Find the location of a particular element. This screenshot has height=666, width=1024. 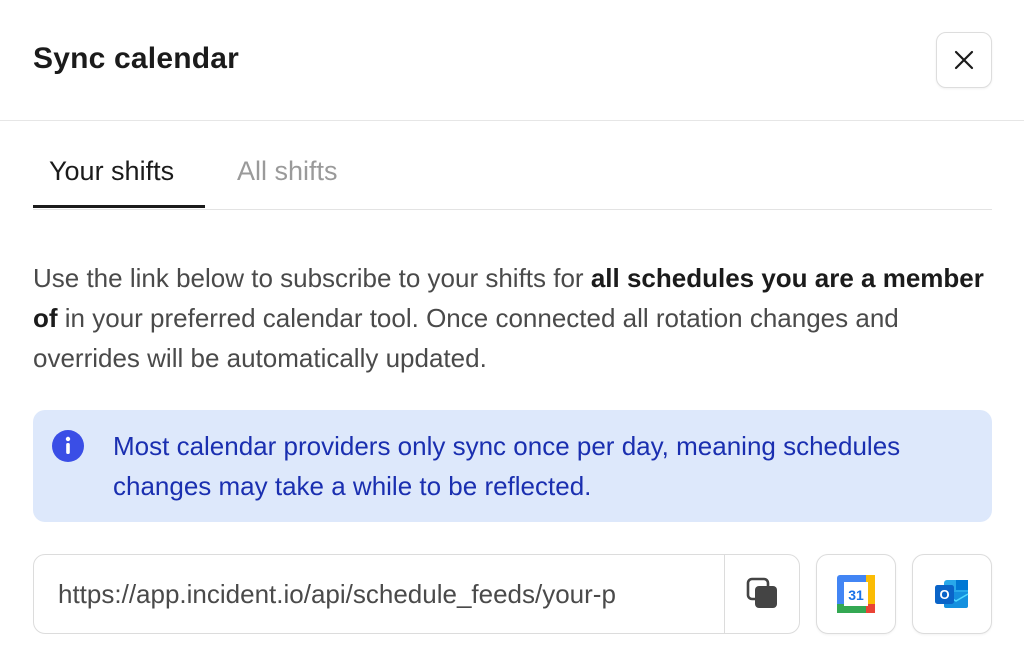

google-calendar-button: 31 is located at coordinates (856, 594).